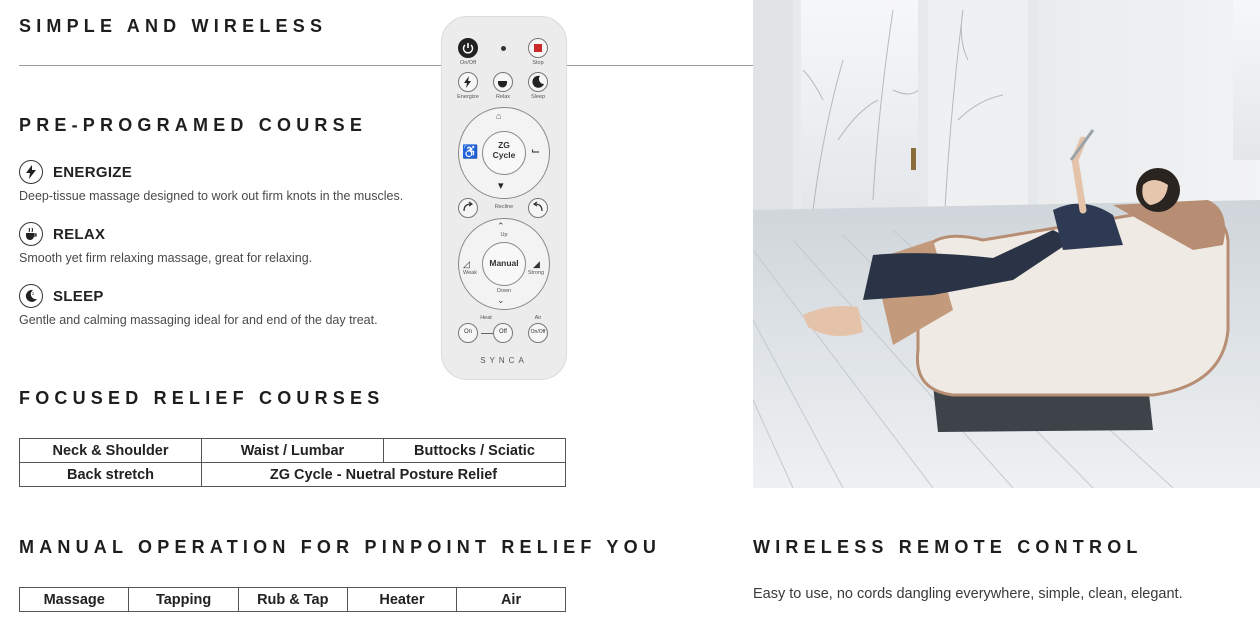  I want to click on recline-position-icon: ⌙, so click(536, 151).